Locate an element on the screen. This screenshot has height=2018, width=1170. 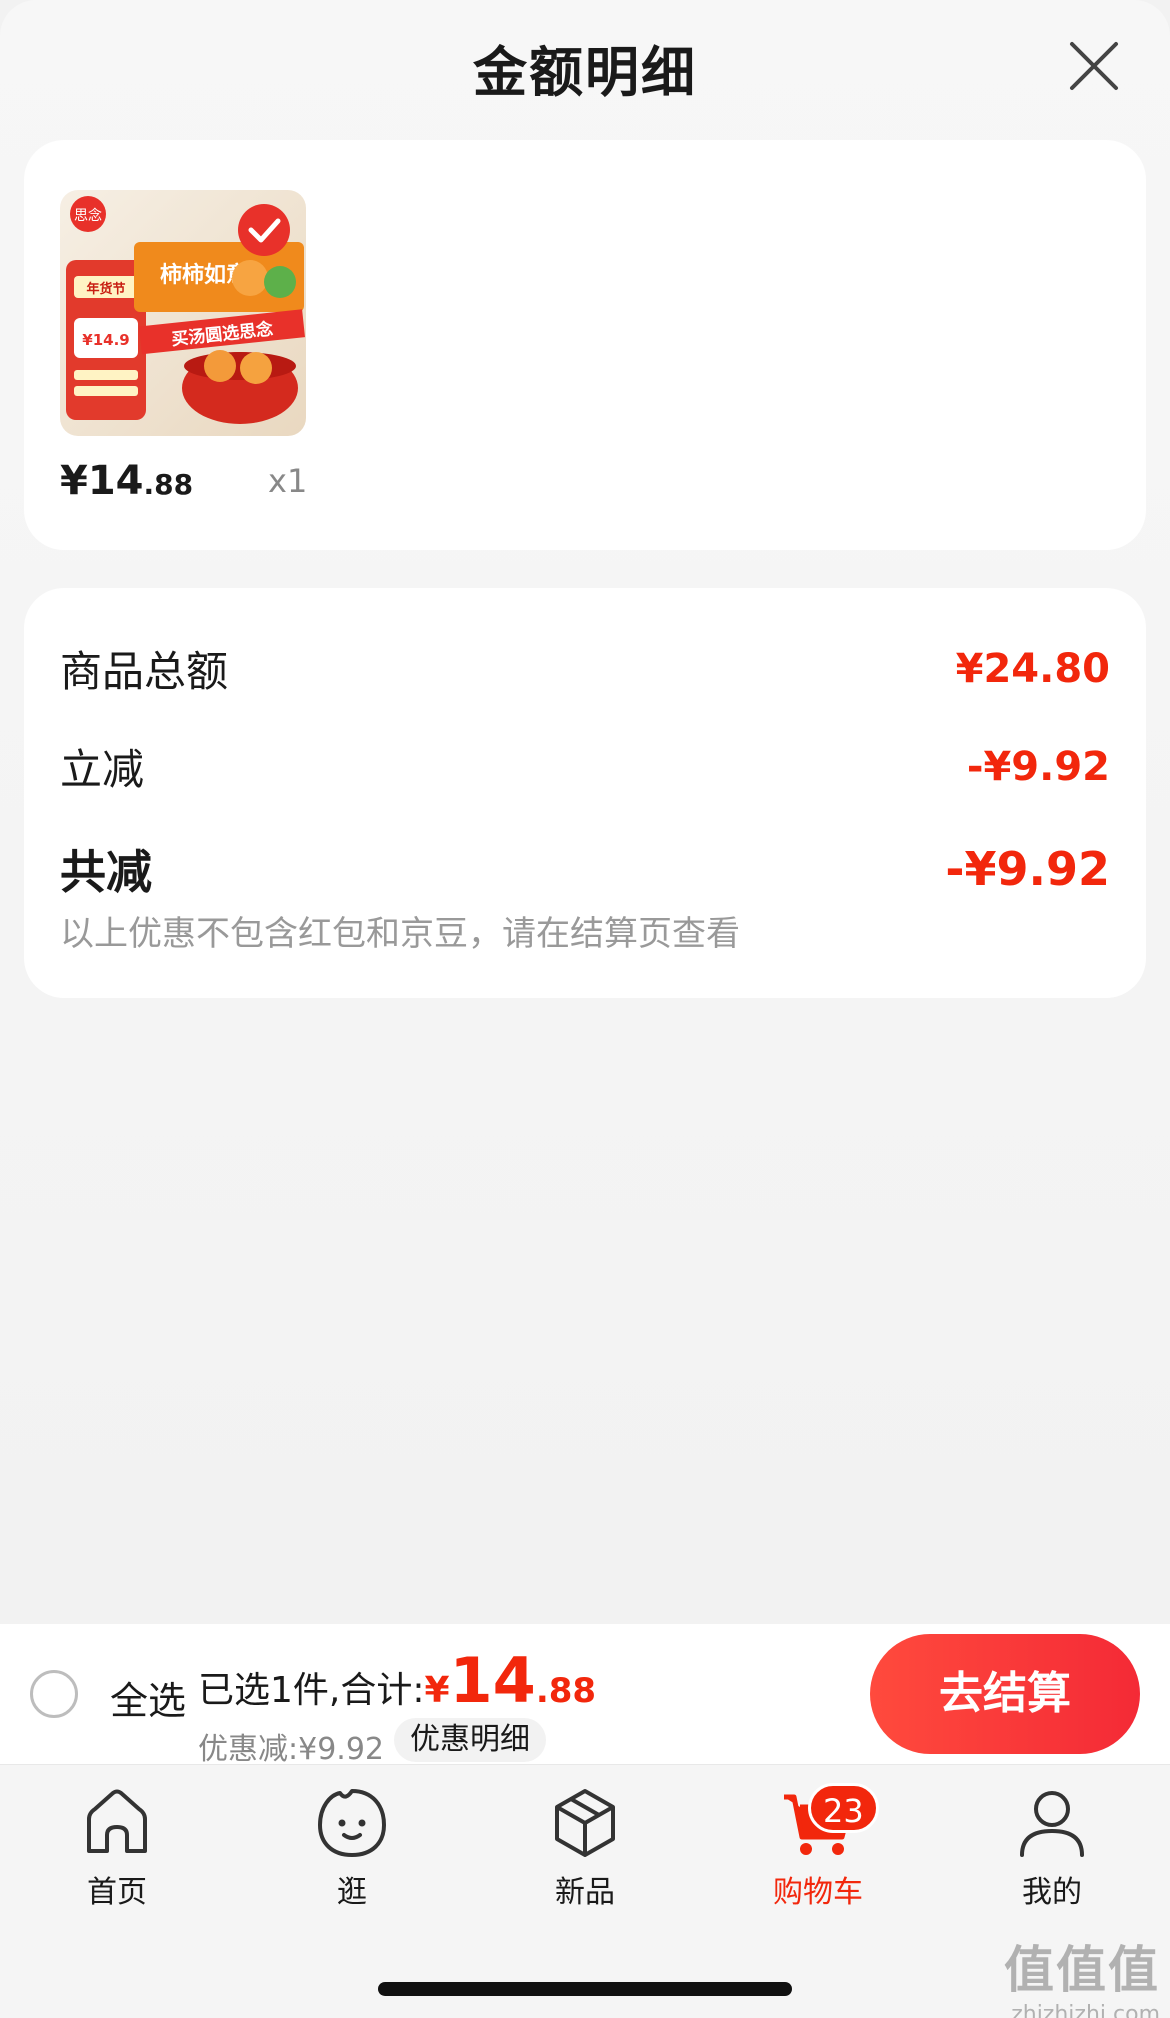
brand-label: 思念 is located at coordinates (88, 215).